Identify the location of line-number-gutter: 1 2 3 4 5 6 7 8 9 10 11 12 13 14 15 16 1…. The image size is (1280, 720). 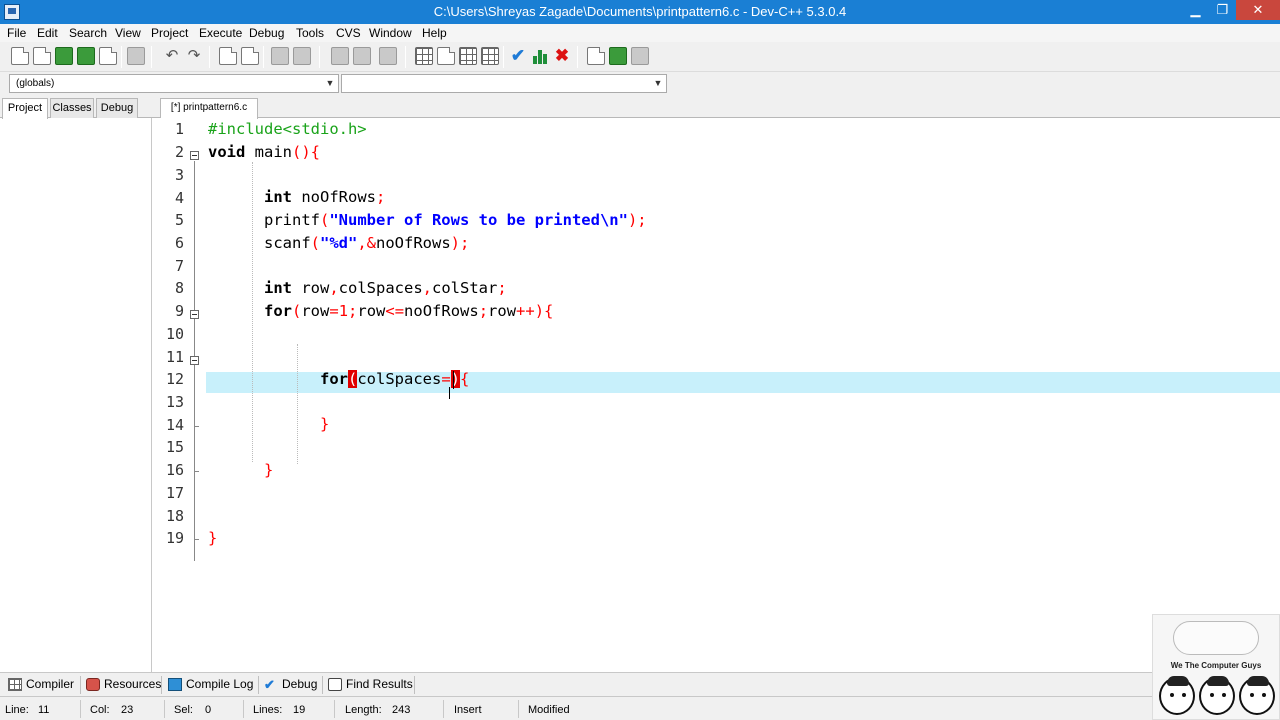
(179, 395).